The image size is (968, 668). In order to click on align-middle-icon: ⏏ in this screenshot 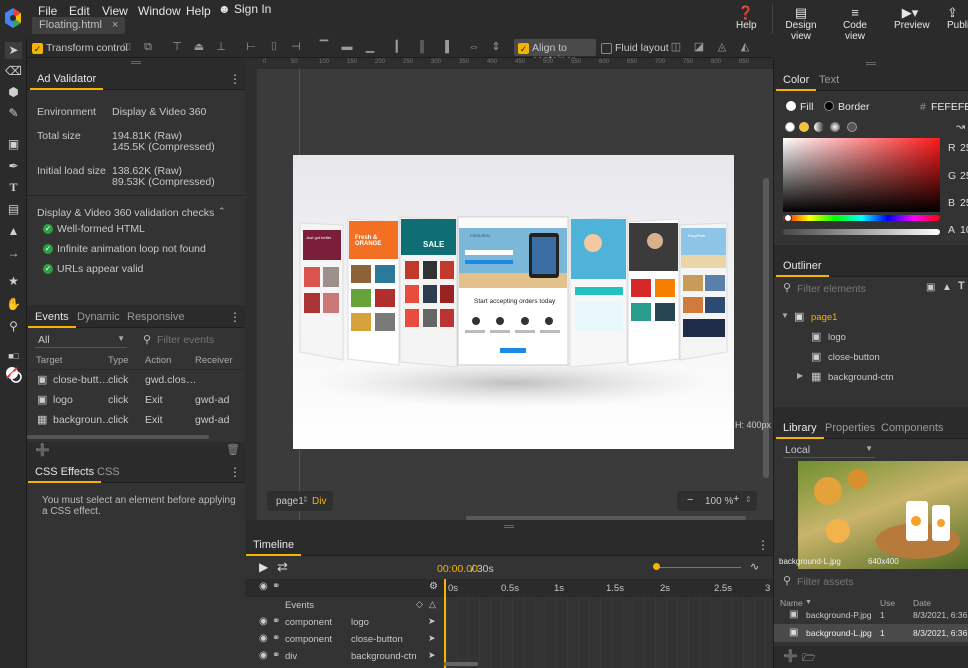, I will do `click(199, 47)`.